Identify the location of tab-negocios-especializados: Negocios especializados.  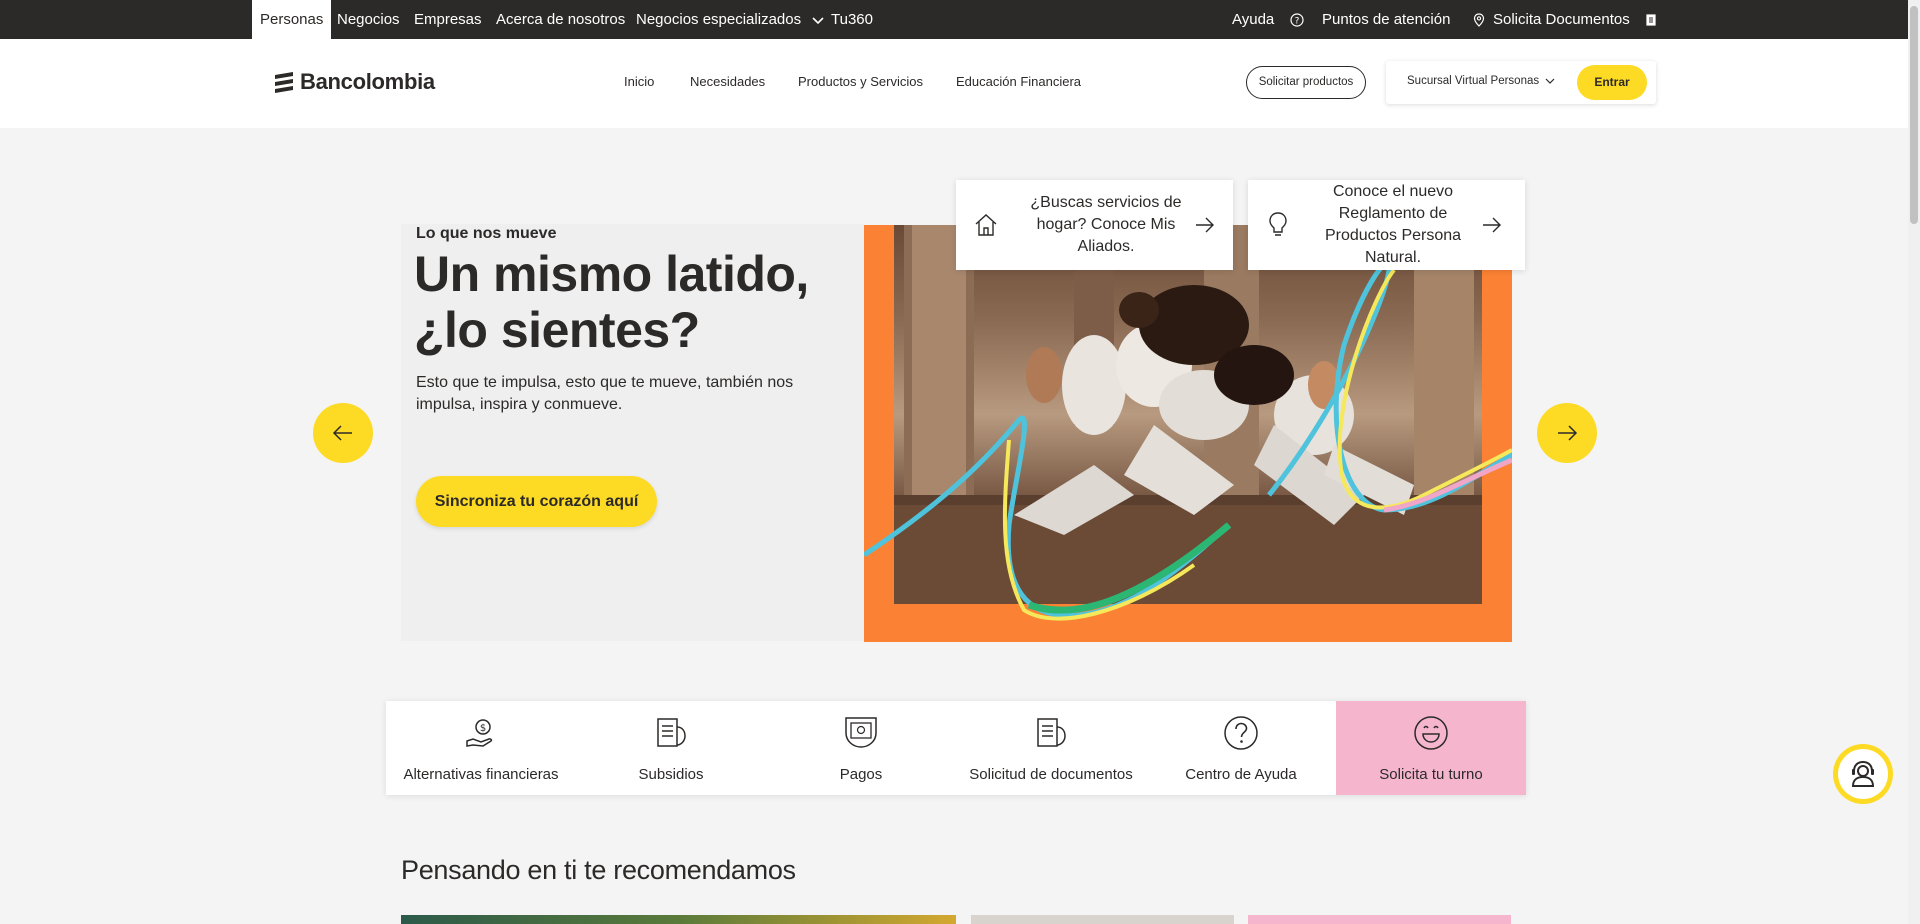
(730, 19).